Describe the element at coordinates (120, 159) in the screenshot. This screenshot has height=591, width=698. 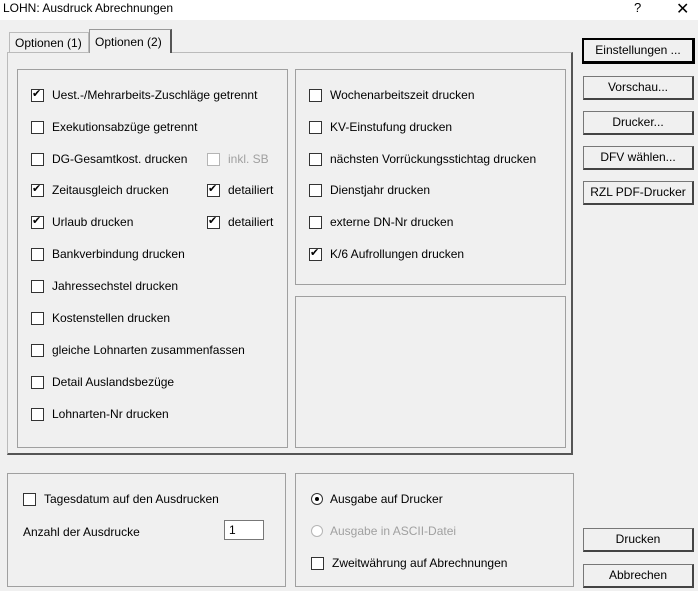
I see `checkbox-label: DG-Gesamtkost. drucken` at that location.